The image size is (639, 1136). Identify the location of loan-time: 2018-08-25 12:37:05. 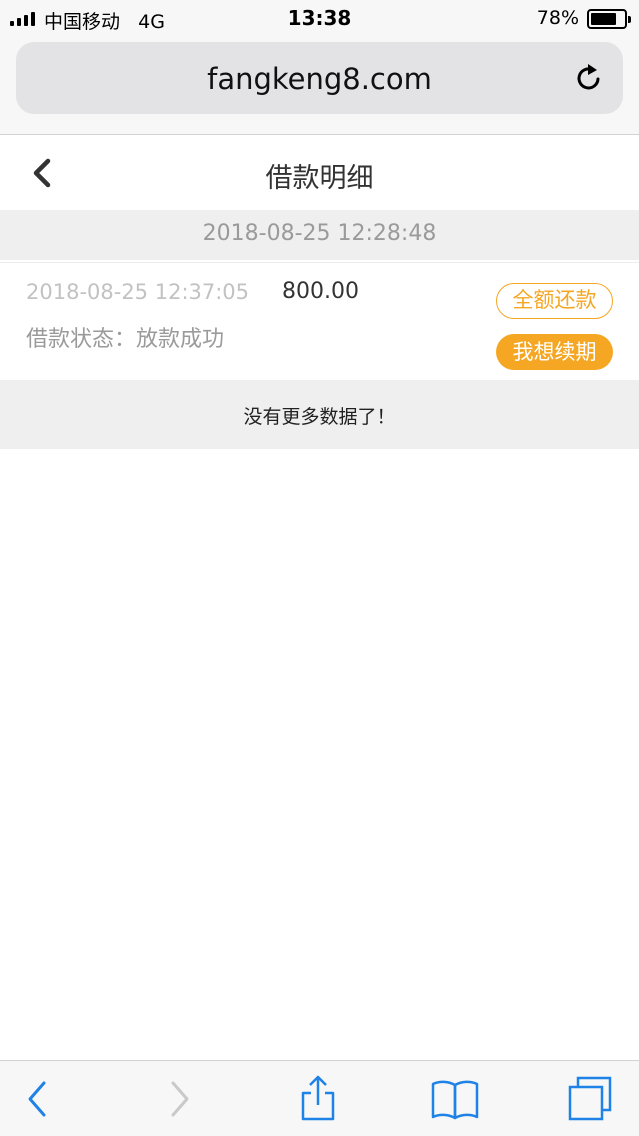
(138, 292).